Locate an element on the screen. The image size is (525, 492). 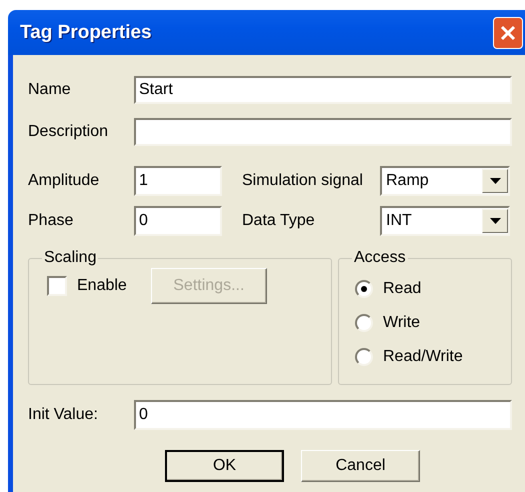
ok-button: OK is located at coordinates (224, 466).